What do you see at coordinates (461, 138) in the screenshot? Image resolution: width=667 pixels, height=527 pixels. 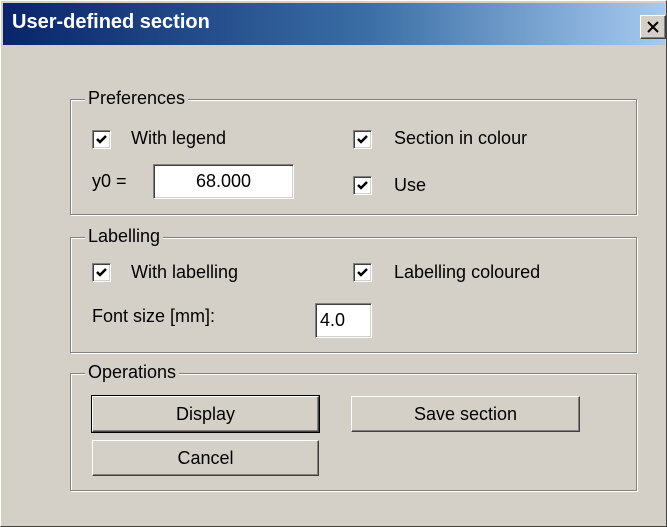 I see `section-in-colour-label: Section in colour` at bounding box center [461, 138].